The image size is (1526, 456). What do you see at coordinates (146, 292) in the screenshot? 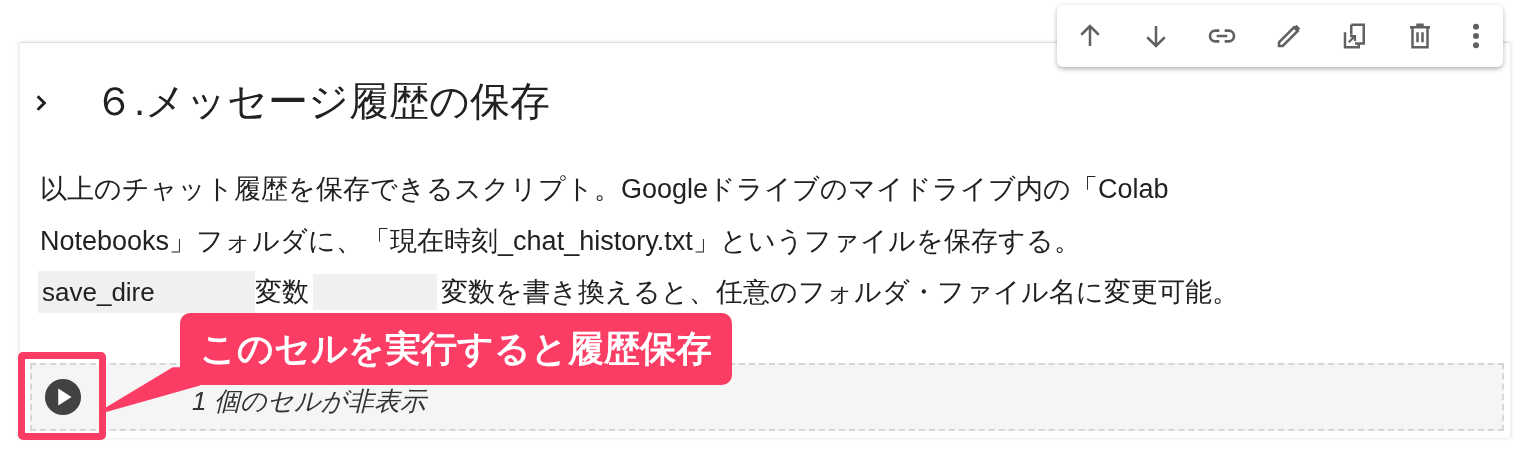
I see `code-text: save_dire` at bounding box center [146, 292].